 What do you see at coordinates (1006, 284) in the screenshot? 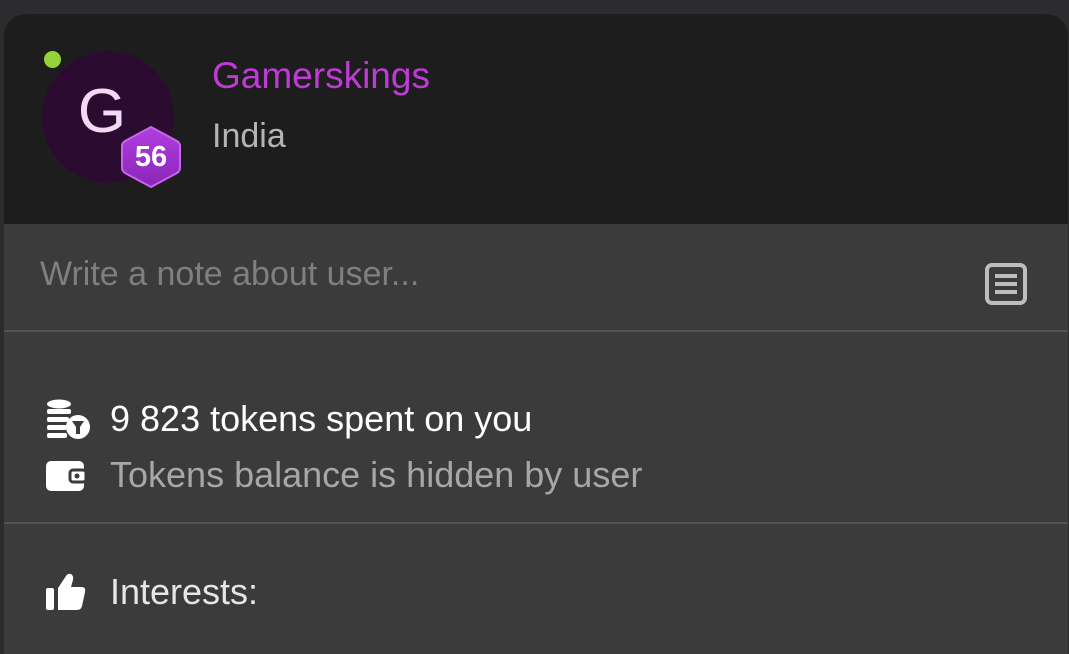
I see `note-icon` at bounding box center [1006, 284].